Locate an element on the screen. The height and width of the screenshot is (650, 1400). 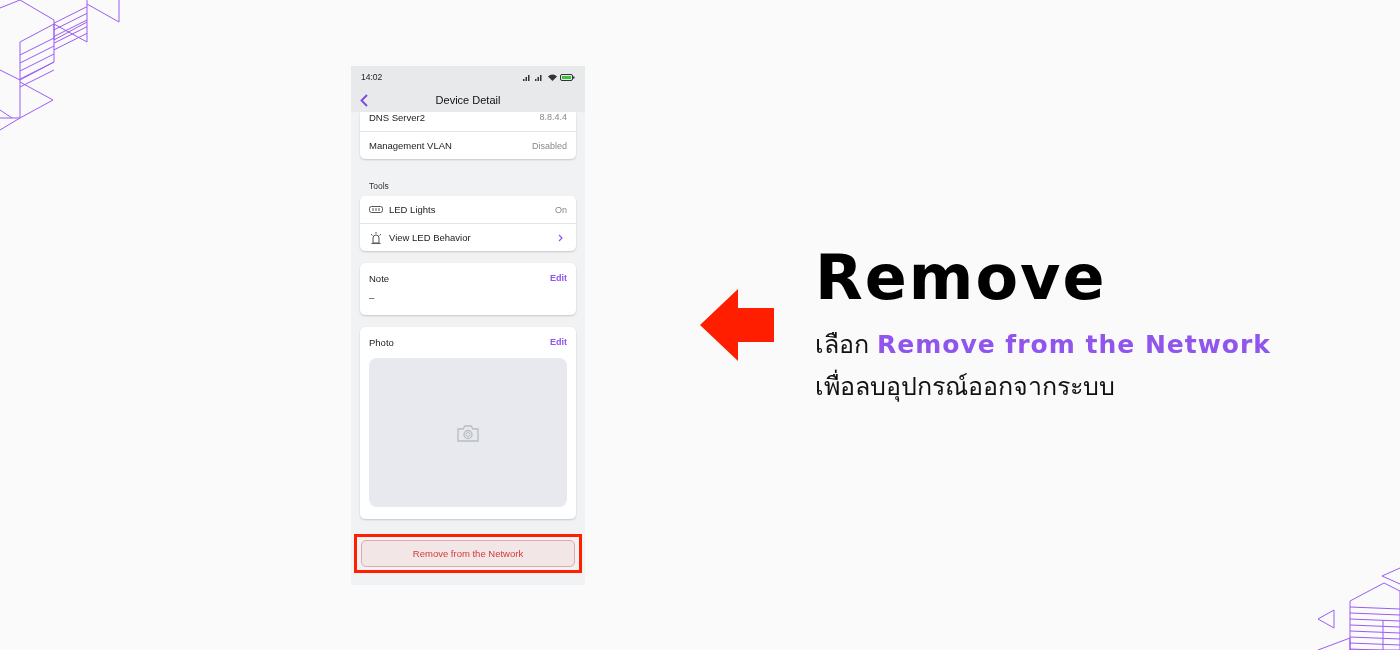
signal-icon is located at coordinates (534, 77).